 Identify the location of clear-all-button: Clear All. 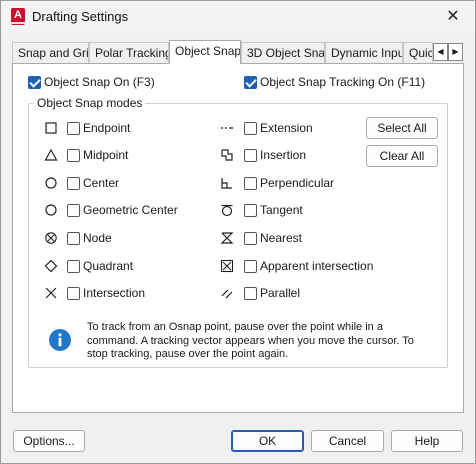
(402, 156).